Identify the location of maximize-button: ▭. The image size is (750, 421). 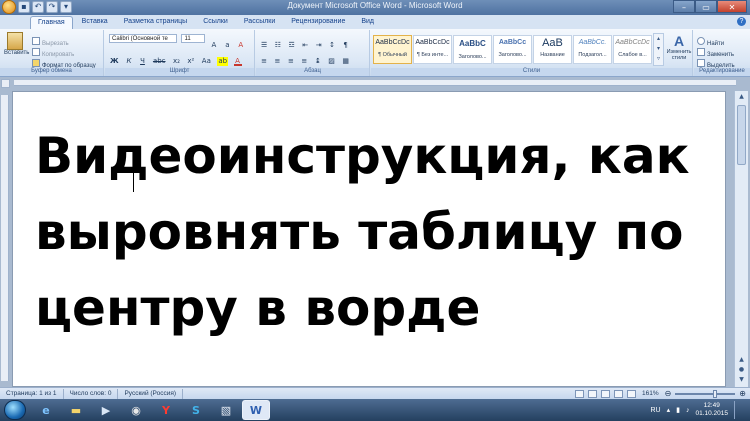
(706, 6).